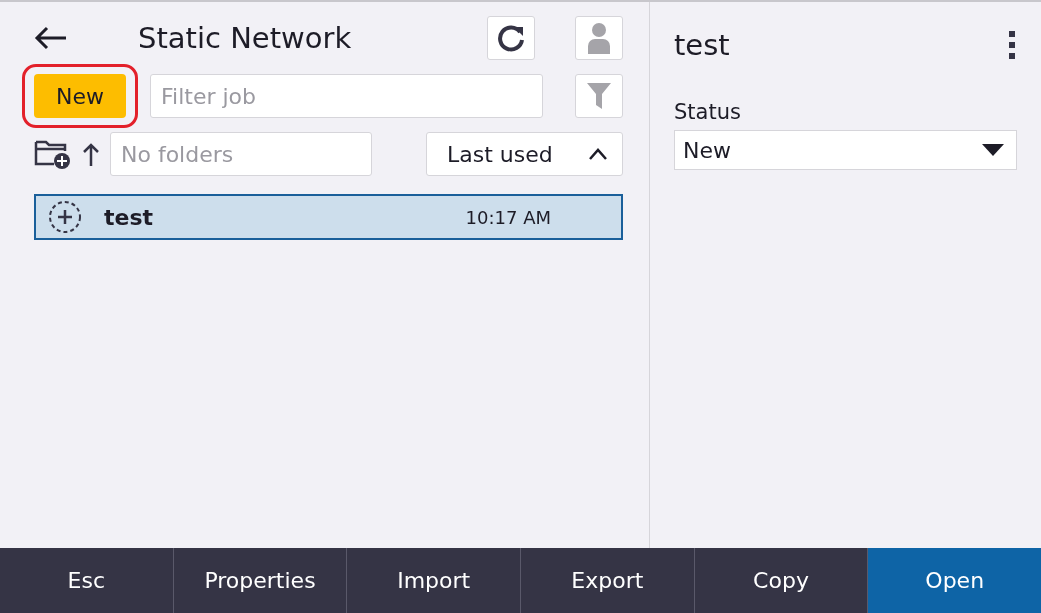 This screenshot has height=613, width=1041. I want to click on back-button, so click(51, 38).